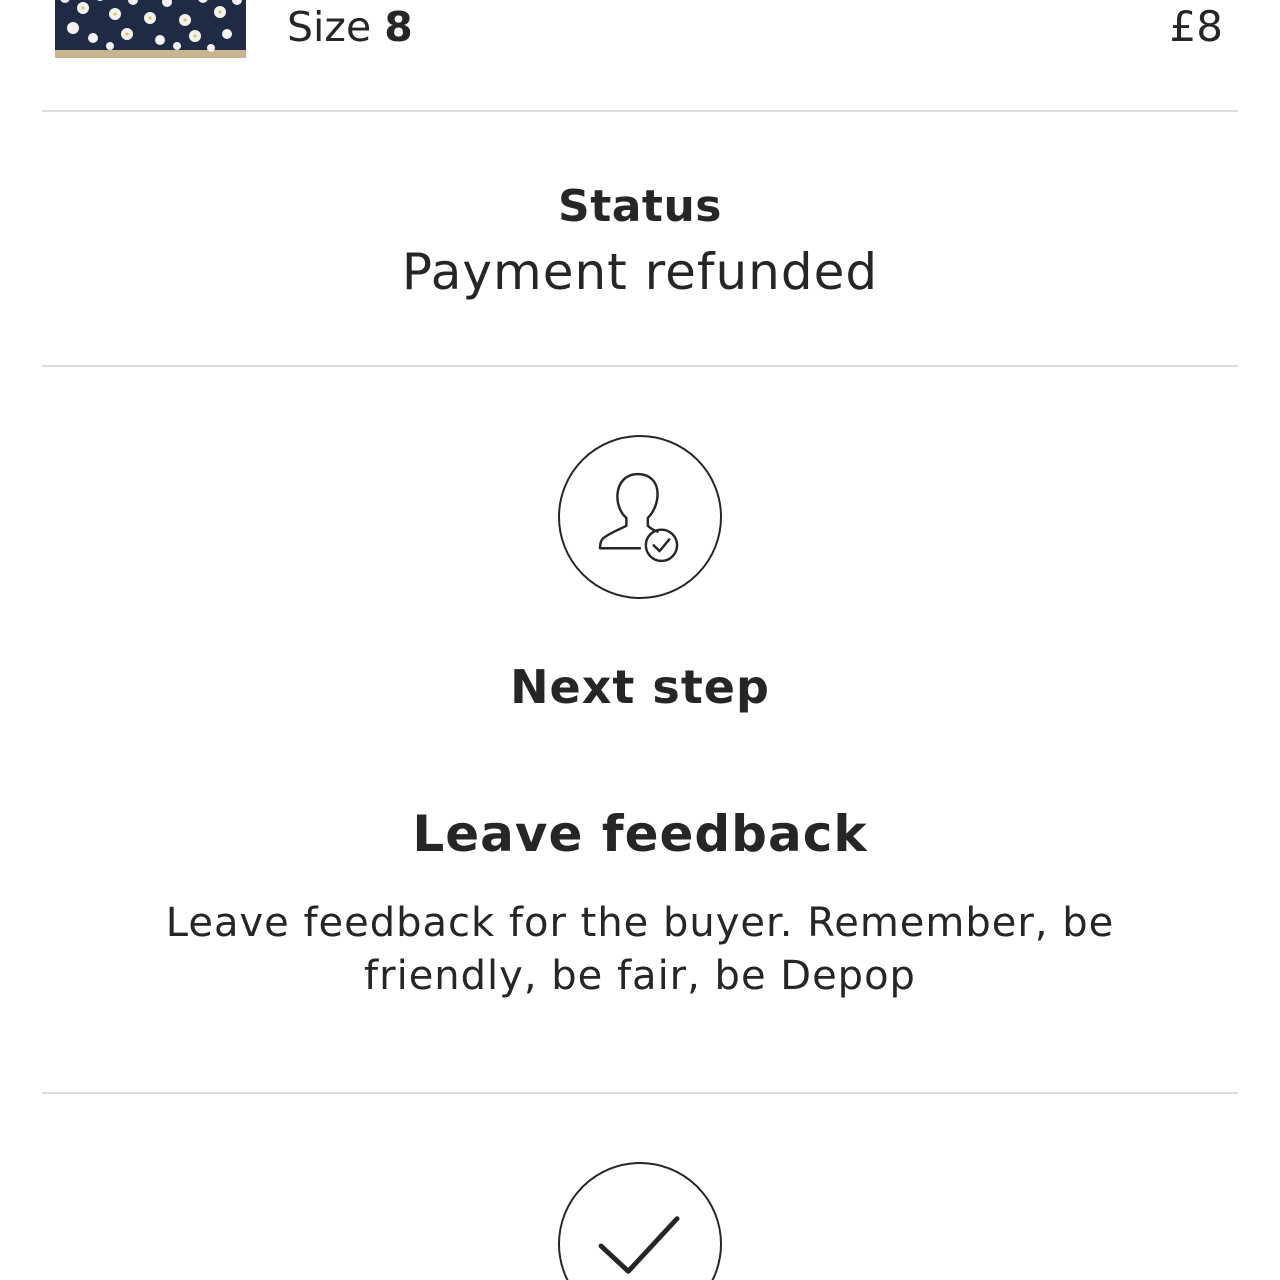 Image resolution: width=1280 pixels, height=1280 pixels. Describe the element at coordinates (640, 687) in the screenshot. I see `next-step-heading: Next step` at that location.